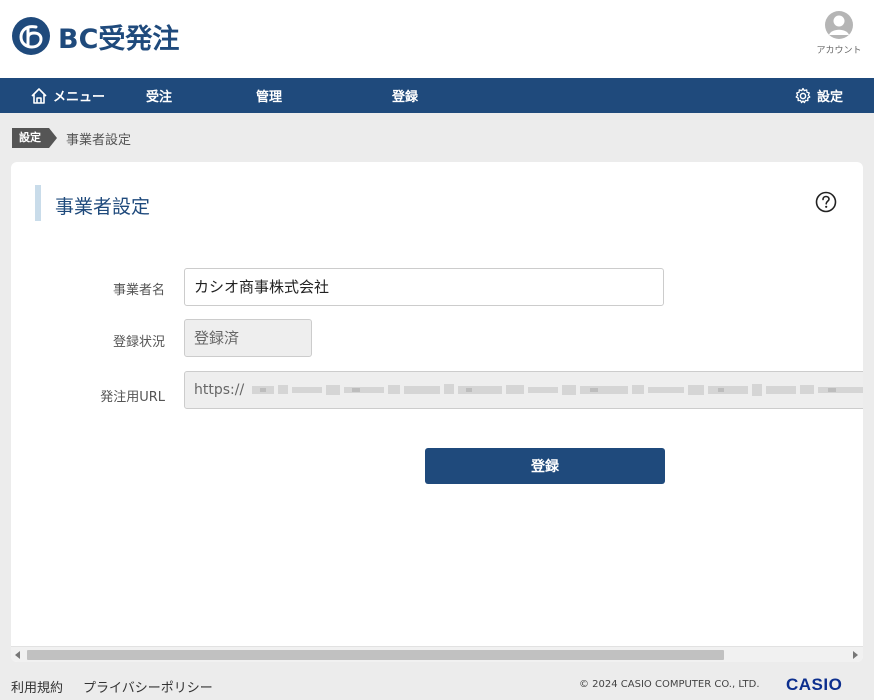 This screenshot has height=700, width=874. What do you see at coordinates (545, 466) in the screenshot?
I see `register-button: 登録` at bounding box center [545, 466].